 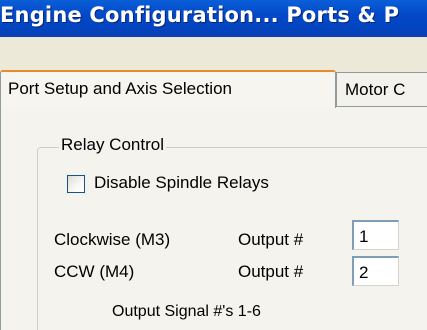 I want to click on title-bar: Engine Configuration... Ports & P, so click(x=213, y=18).